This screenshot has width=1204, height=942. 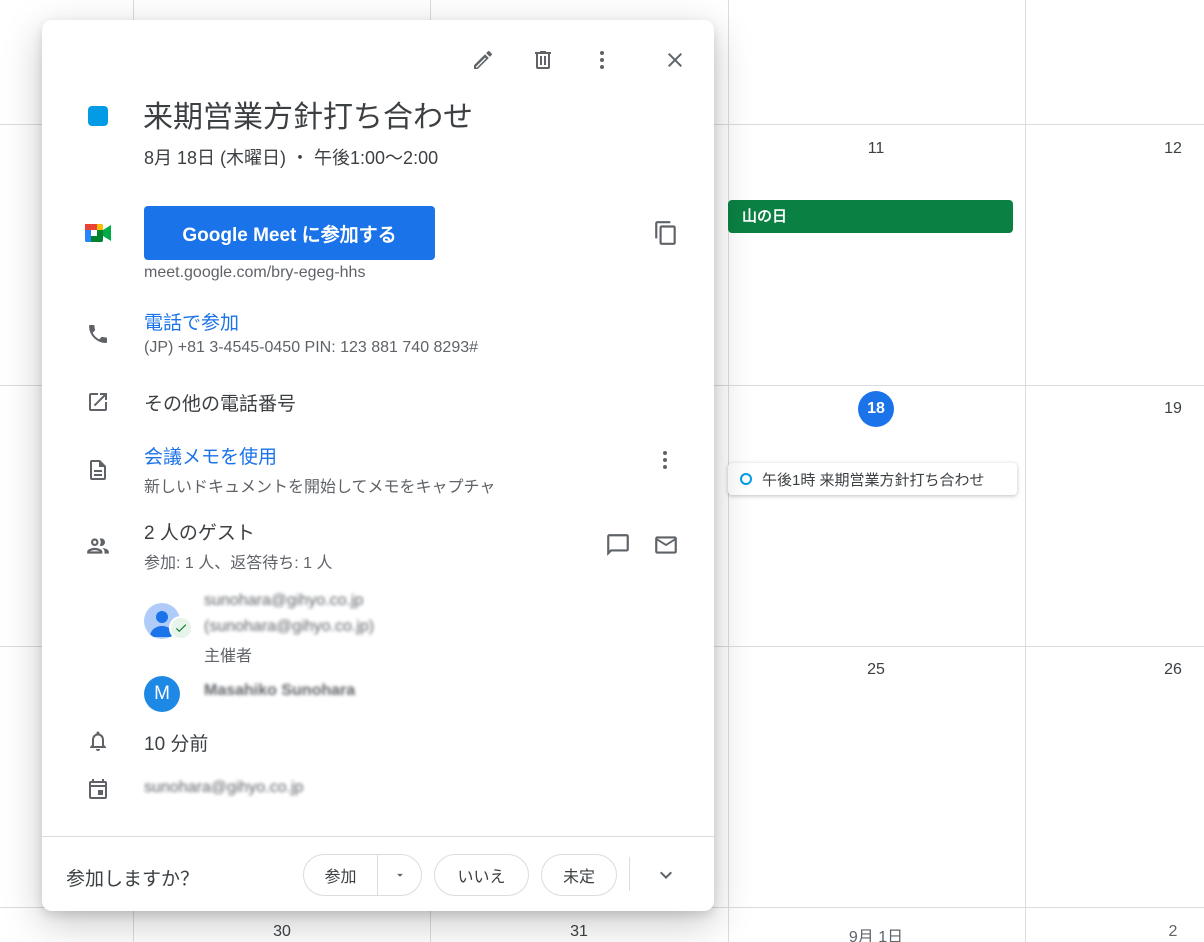 I want to click on expand-rsvp-button, so click(x=666, y=875).